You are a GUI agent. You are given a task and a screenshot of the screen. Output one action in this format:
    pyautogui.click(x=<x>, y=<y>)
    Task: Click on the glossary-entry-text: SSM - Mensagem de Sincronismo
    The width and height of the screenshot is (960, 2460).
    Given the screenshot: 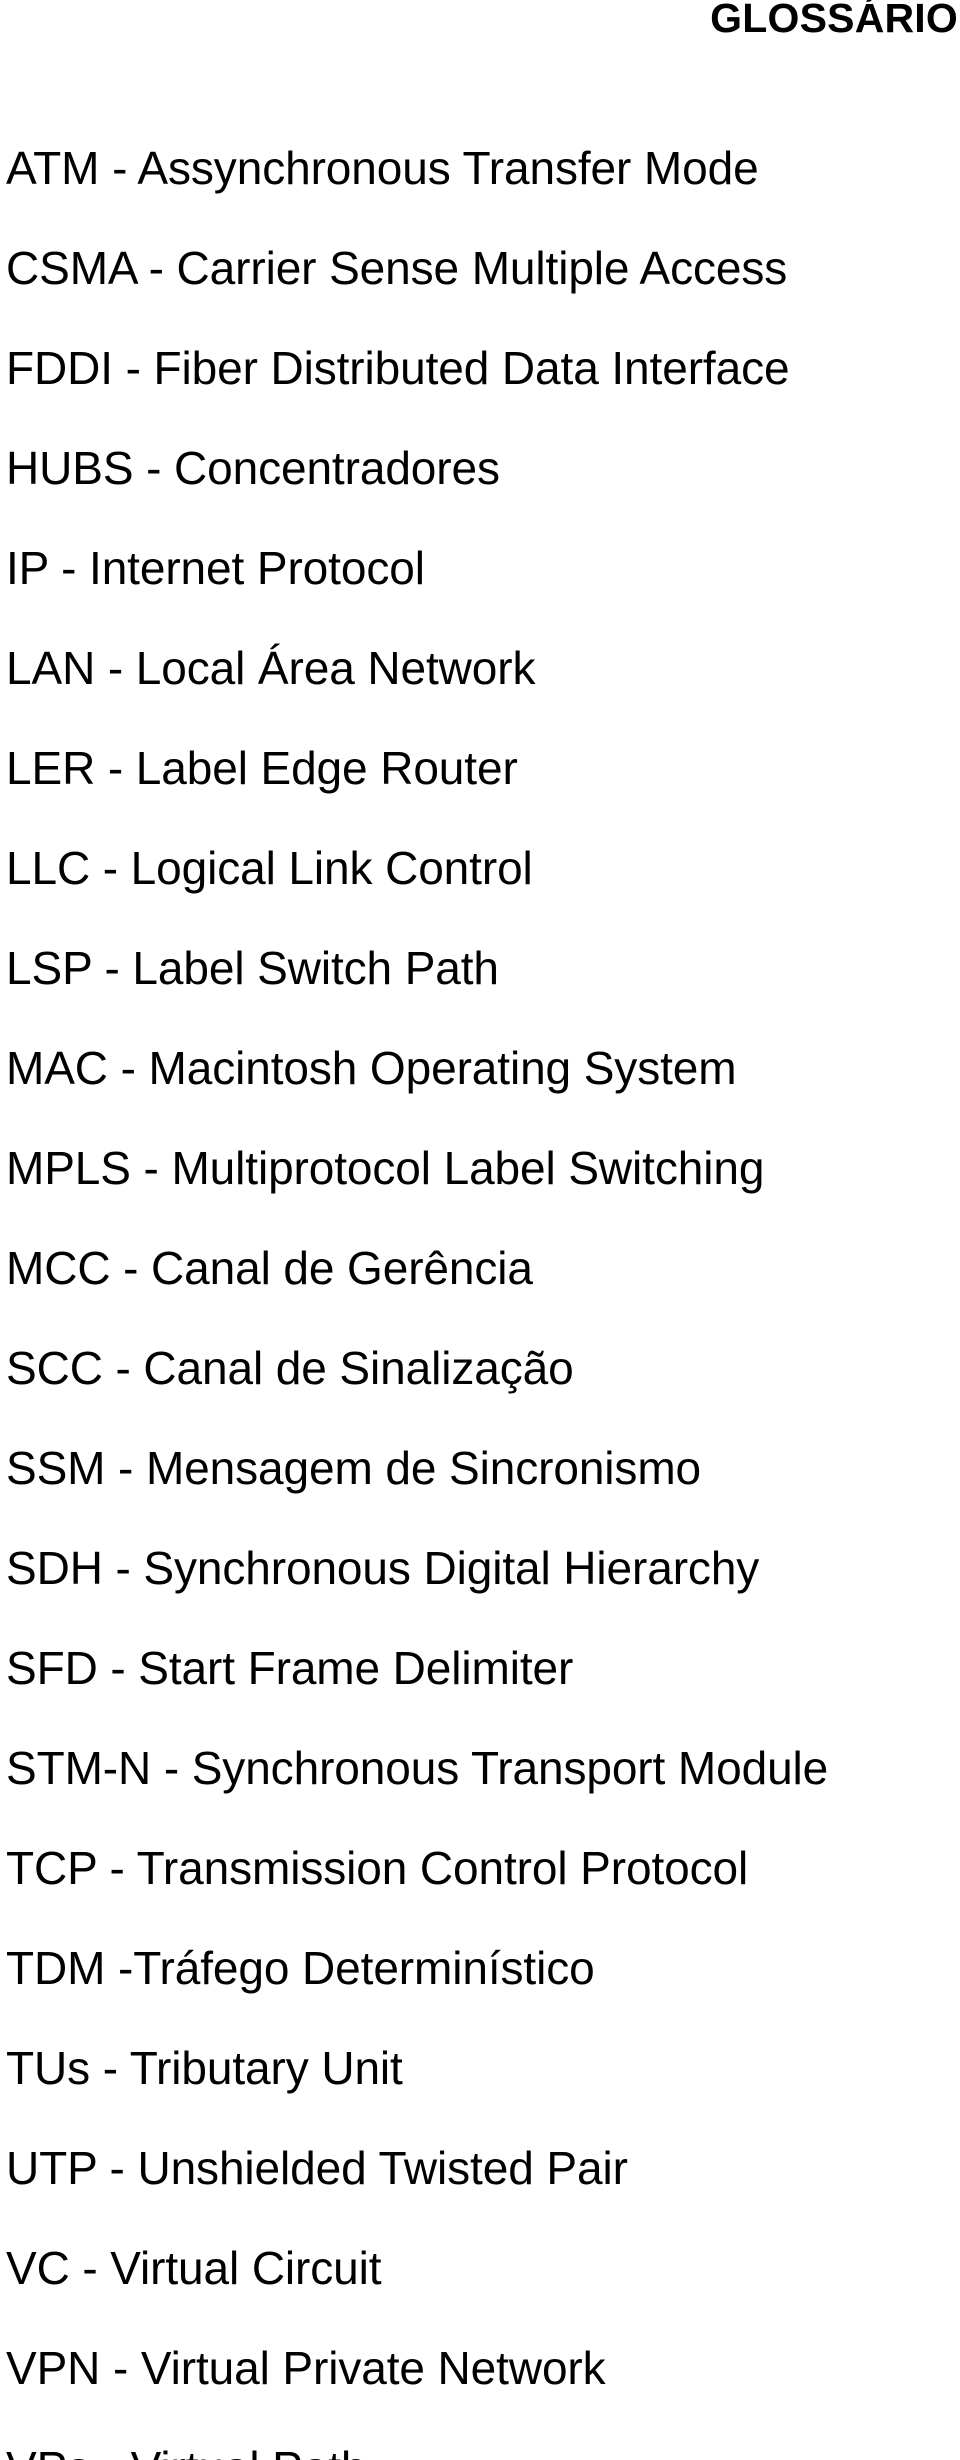 What is the action you would take?
    pyautogui.click(x=354, y=1468)
    